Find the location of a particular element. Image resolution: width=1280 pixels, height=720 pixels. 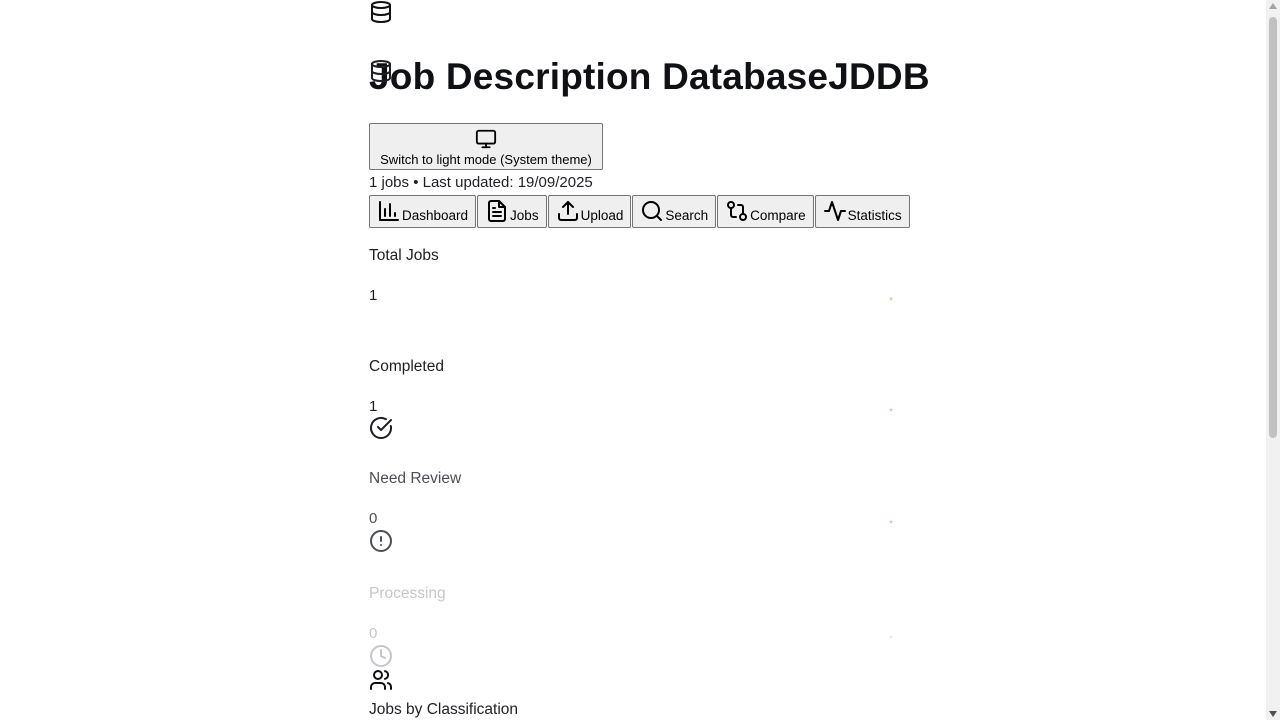

scrollbar-thumb is located at coordinates (1273, 227).